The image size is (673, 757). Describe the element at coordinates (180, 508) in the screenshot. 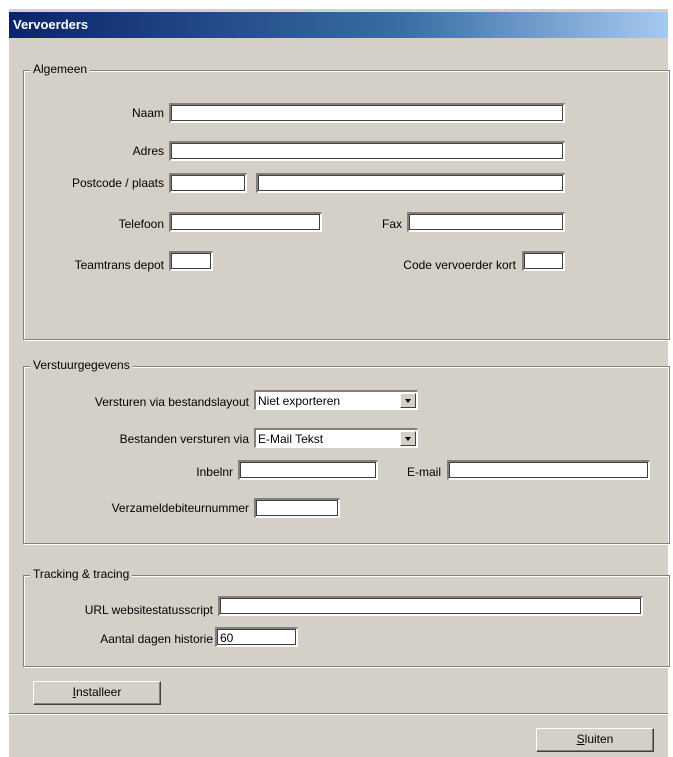

I see `verzamel-label: Verzameldebiteurnummer` at that location.